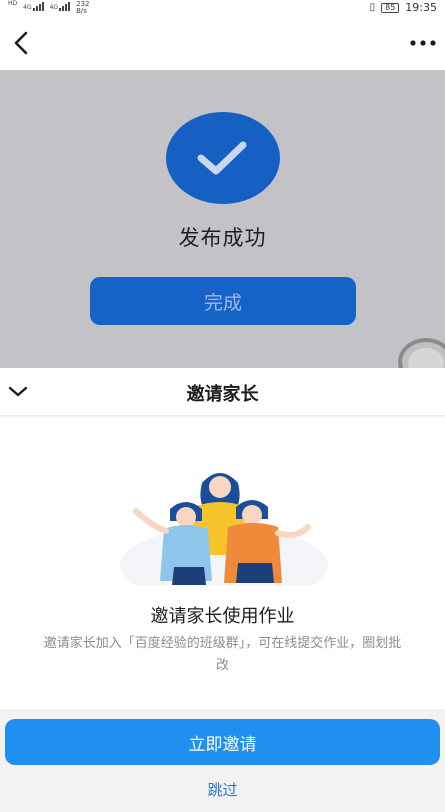 The height and width of the screenshot is (812, 445). I want to click on invite-now-button: 立即邀请, so click(222, 742).